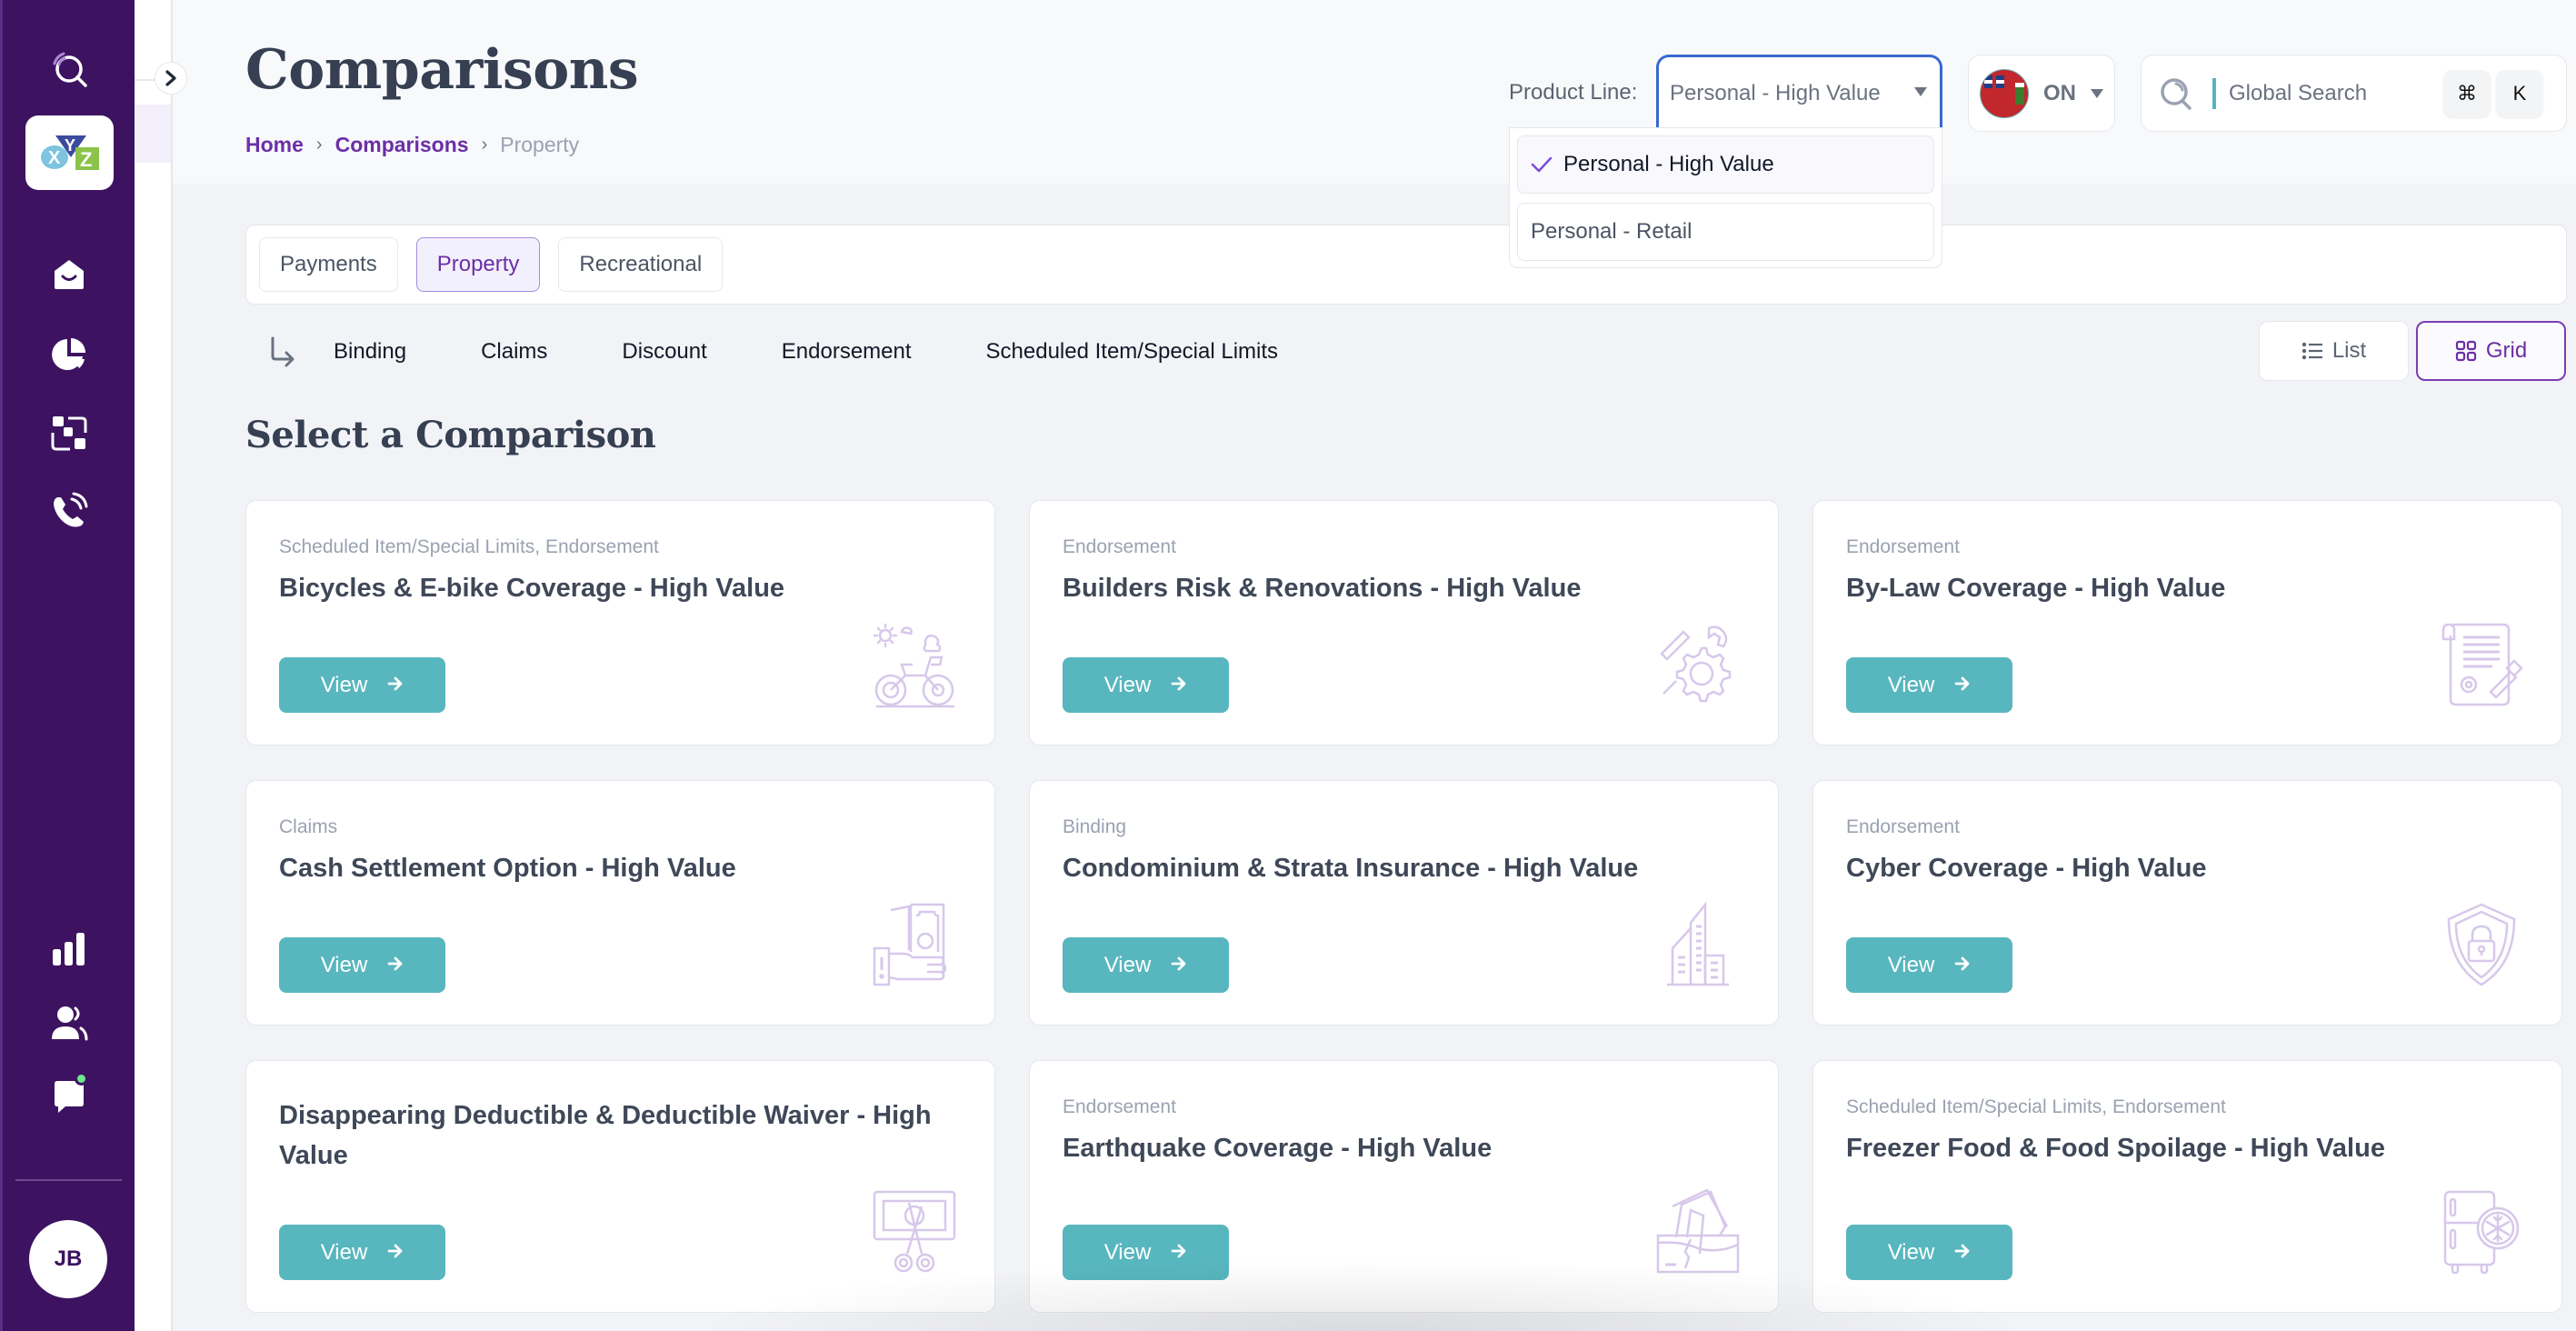 Image resolution: width=2576 pixels, height=1331 pixels. Describe the element at coordinates (478, 265) in the screenshot. I see `tab-property: Property` at that location.